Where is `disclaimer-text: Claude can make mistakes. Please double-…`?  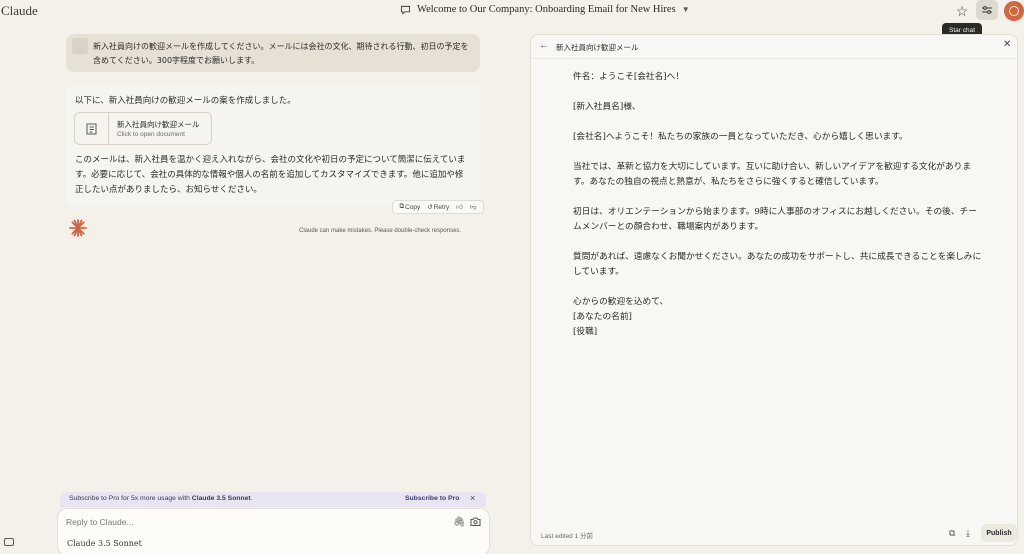
disclaimer-text: Claude can make mistakes. Please double-… is located at coordinates (380, 231).